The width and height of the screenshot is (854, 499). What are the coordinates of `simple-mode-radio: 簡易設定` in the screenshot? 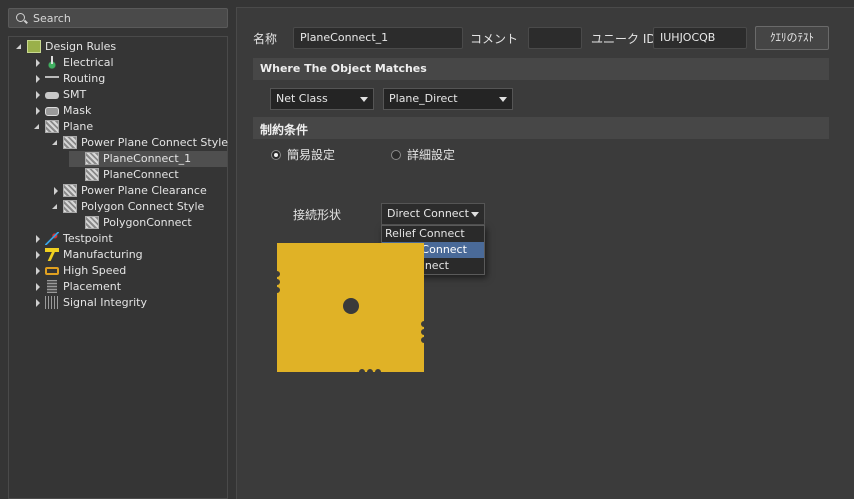 It's located at (303, 155).